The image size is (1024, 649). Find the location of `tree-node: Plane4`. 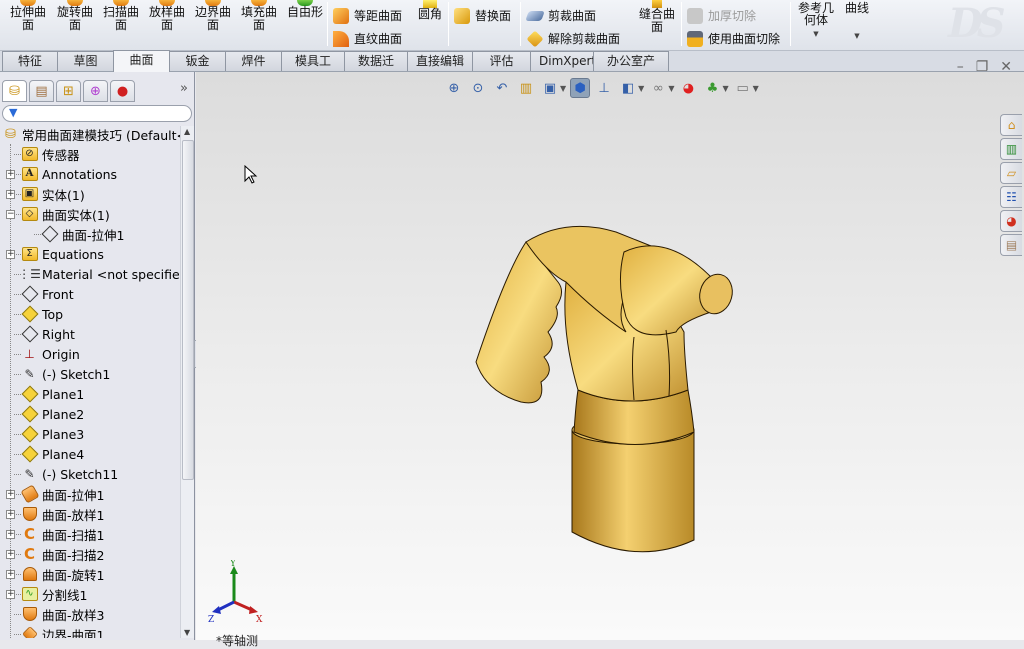

tree-node: Plane4 is located at coordinates (90, 454).